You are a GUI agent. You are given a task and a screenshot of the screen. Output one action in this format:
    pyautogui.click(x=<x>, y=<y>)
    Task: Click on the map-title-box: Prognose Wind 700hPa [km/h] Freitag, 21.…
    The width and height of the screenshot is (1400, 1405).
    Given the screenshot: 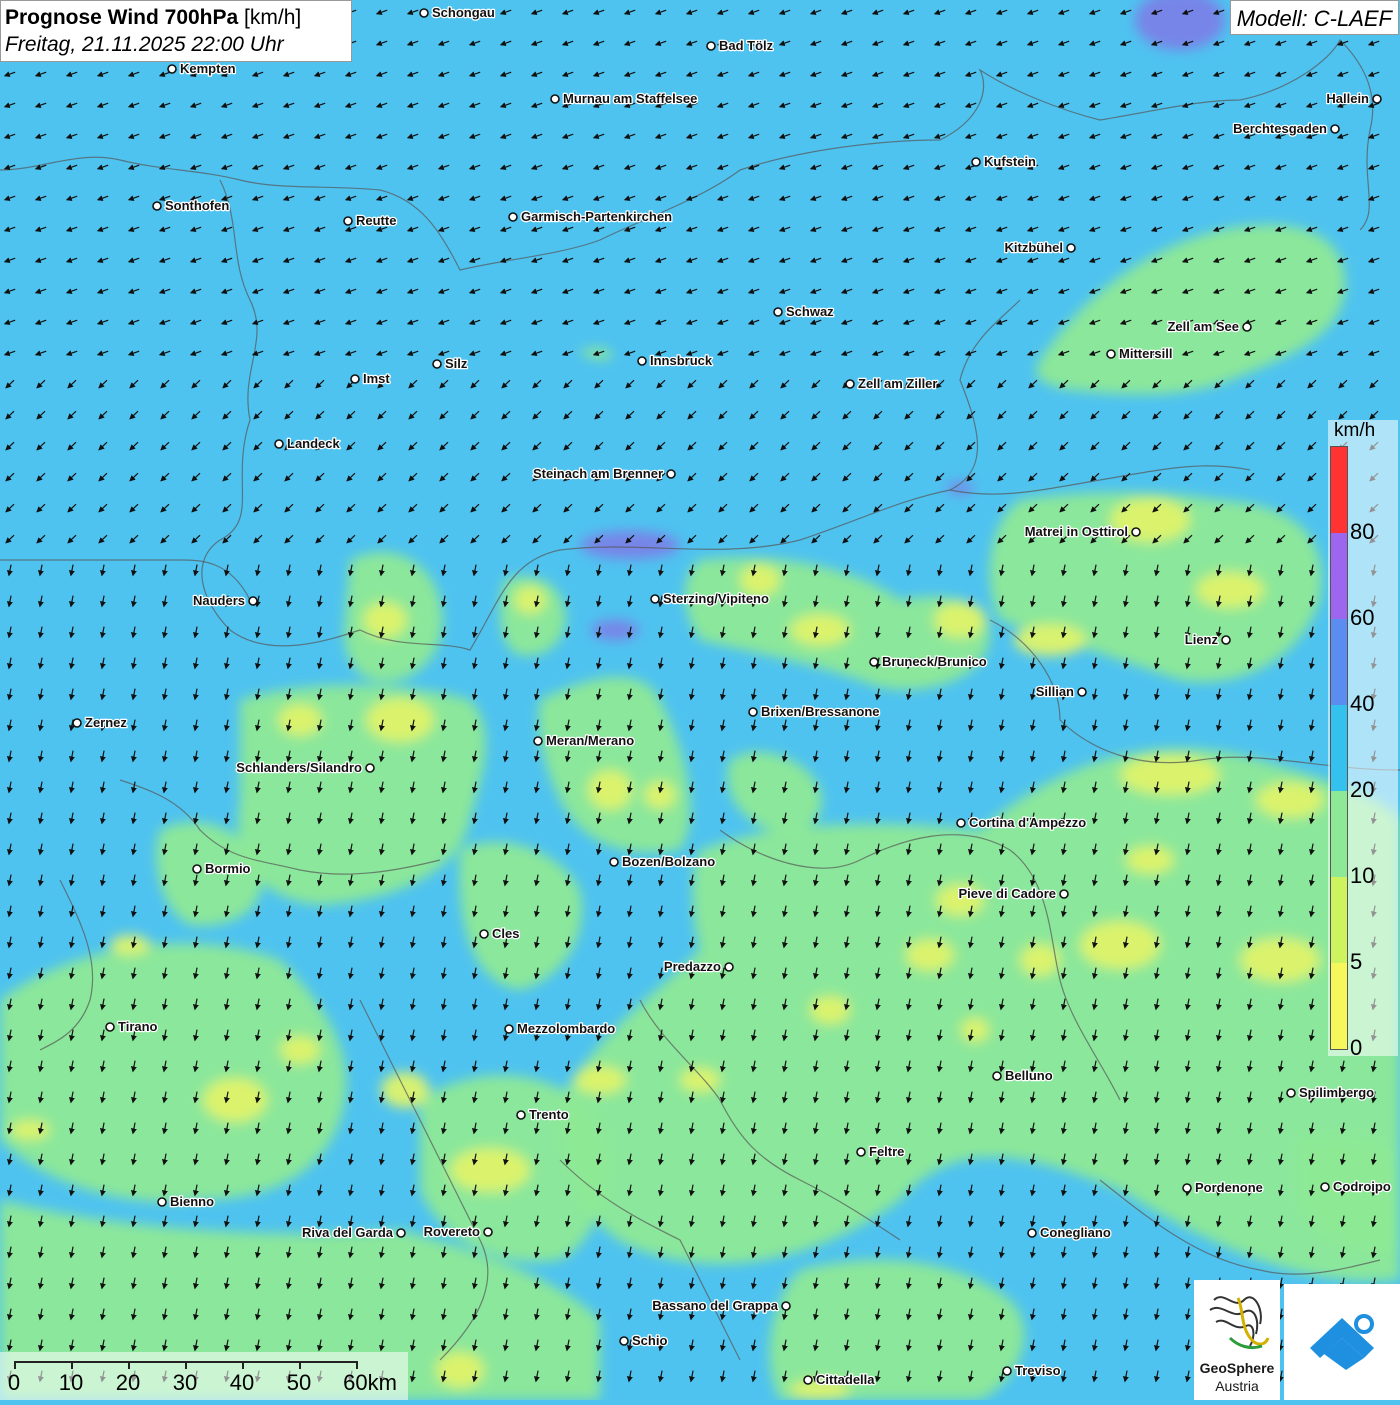 What is the action you would take?
    pyautogui.click(x=176, y=31)
    